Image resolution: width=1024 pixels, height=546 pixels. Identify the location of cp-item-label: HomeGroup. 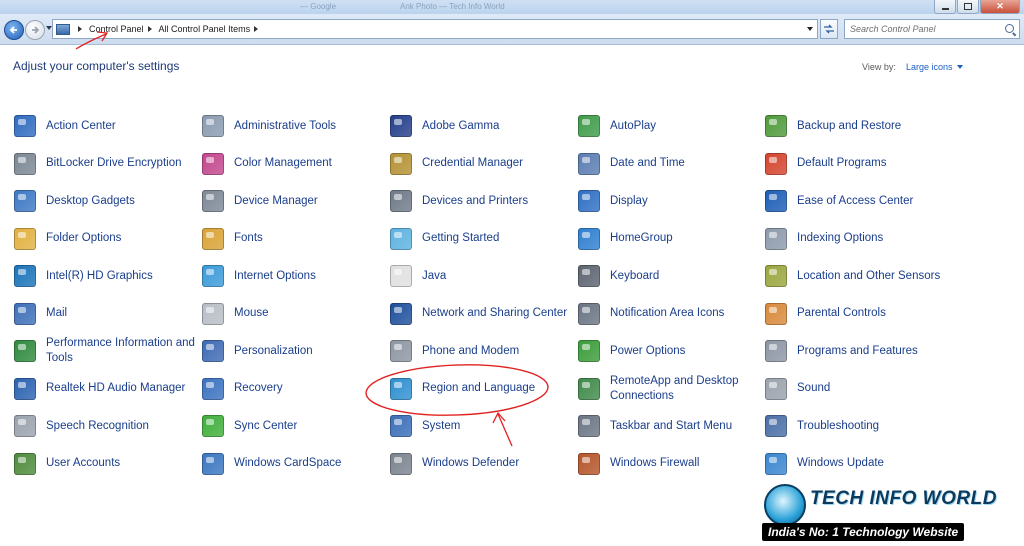
(641, 238).